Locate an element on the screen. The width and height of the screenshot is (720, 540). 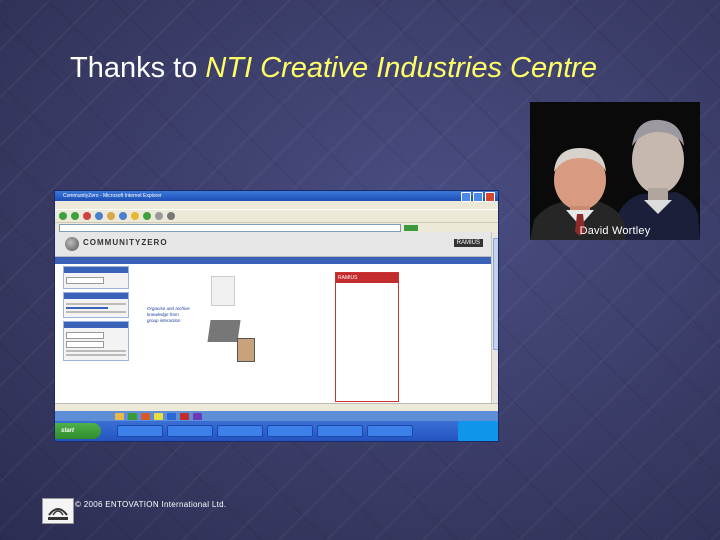
slide-title-prefix: Thanks to is located at coordinates (134, 68).